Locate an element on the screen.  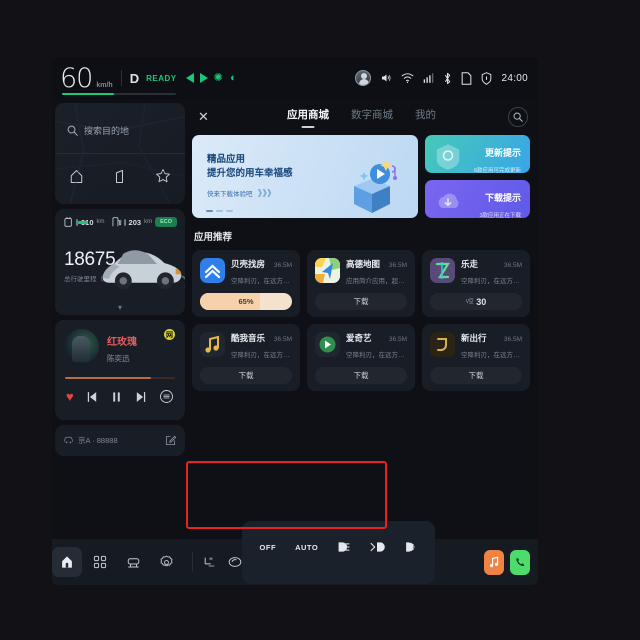
store-search-button is located at coordinates (518, 117).